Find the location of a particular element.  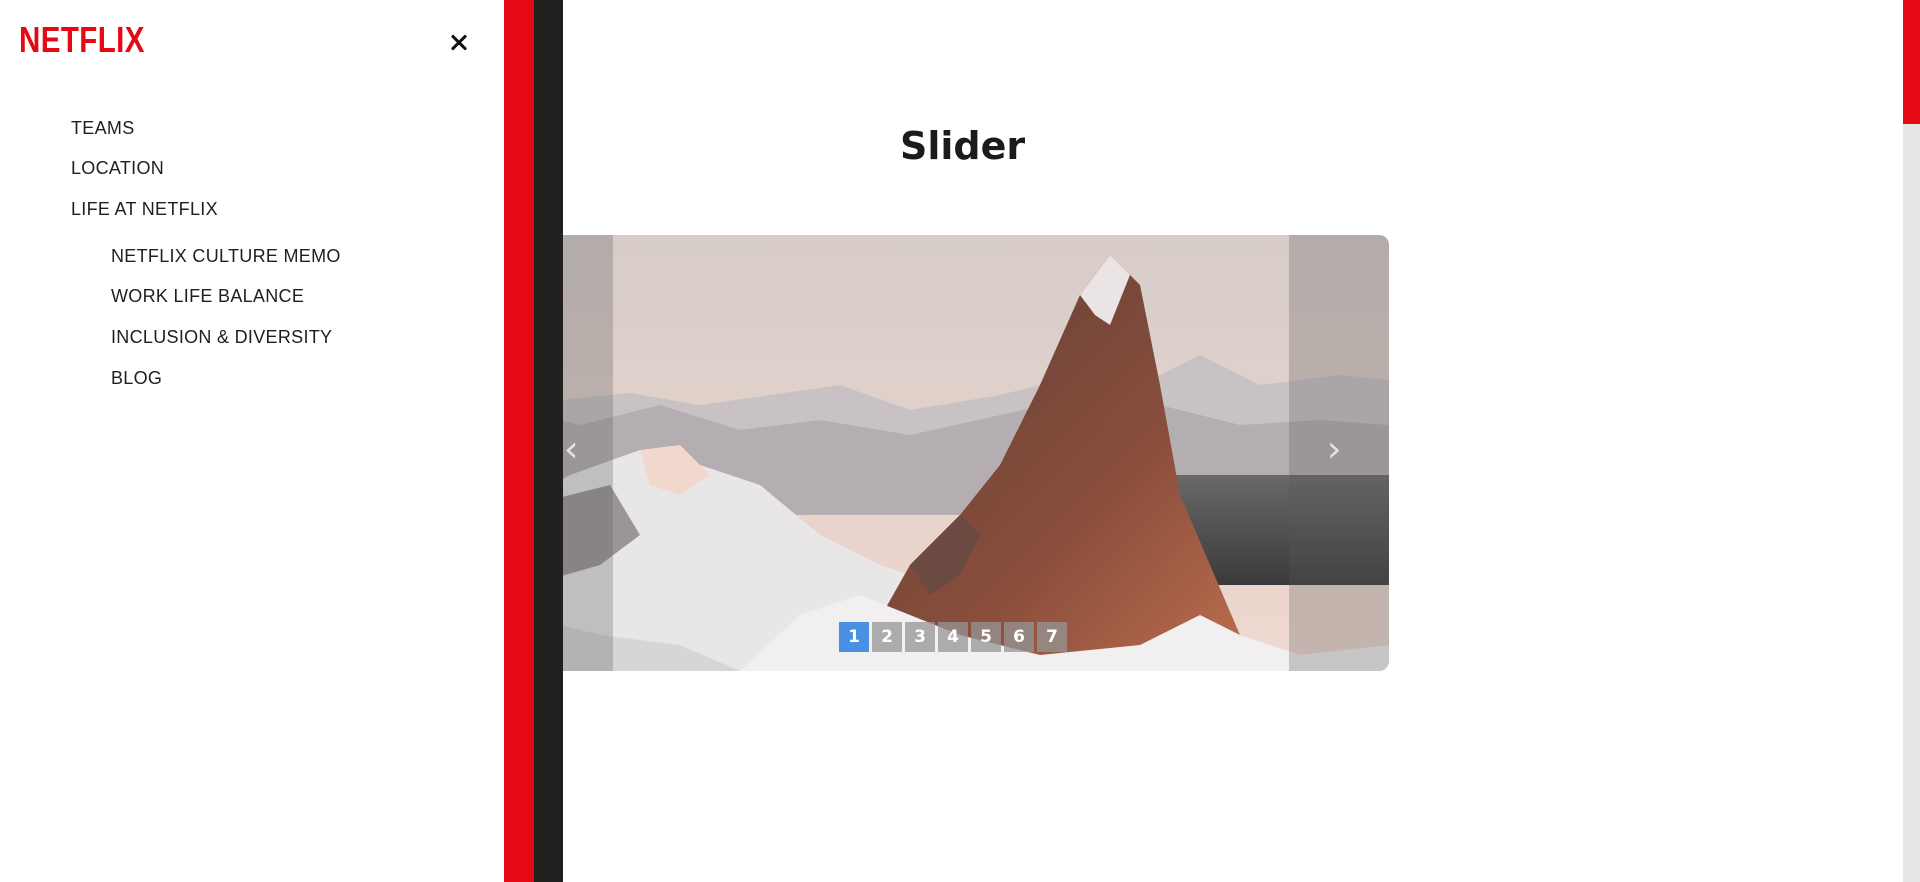

slider-page-4: 4 is located at coordinates (953, 637).